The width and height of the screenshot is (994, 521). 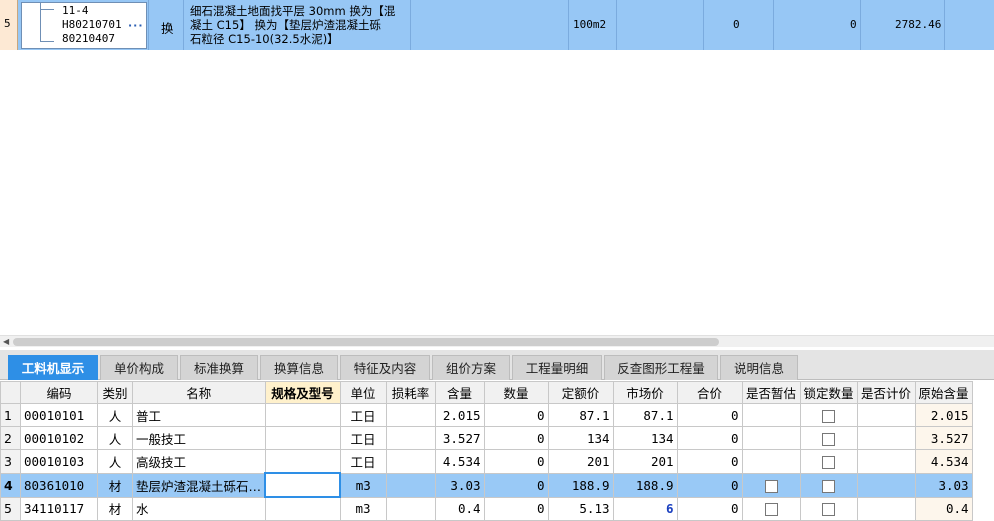 What do you see at coordinates (303, 485) in the screenshot?
I see `cell-spec-editor` at bounding box center [303, 485].